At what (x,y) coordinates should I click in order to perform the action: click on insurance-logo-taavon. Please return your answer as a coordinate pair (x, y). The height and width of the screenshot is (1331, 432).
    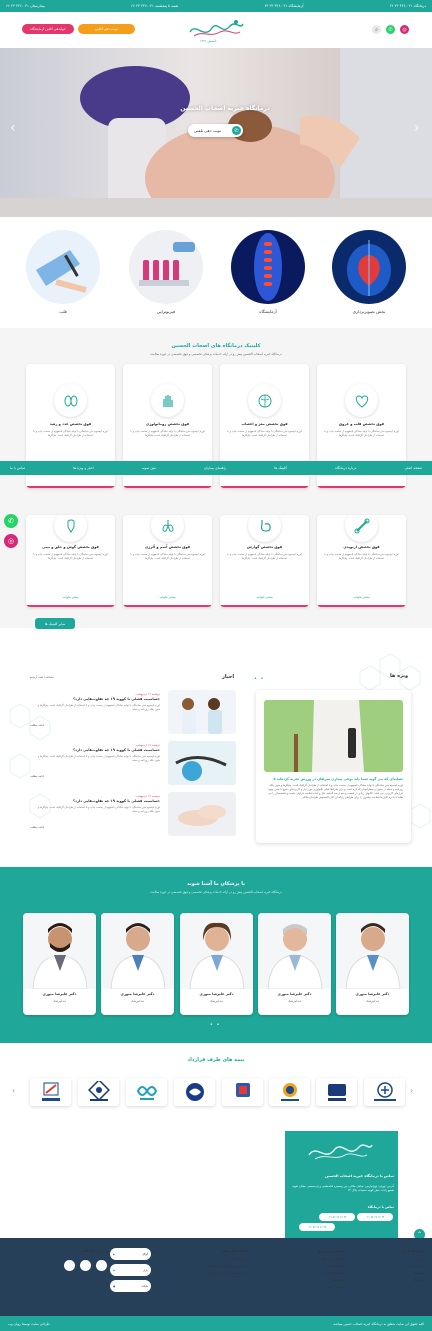
    Looking at the image, I should click on (194, 1092).